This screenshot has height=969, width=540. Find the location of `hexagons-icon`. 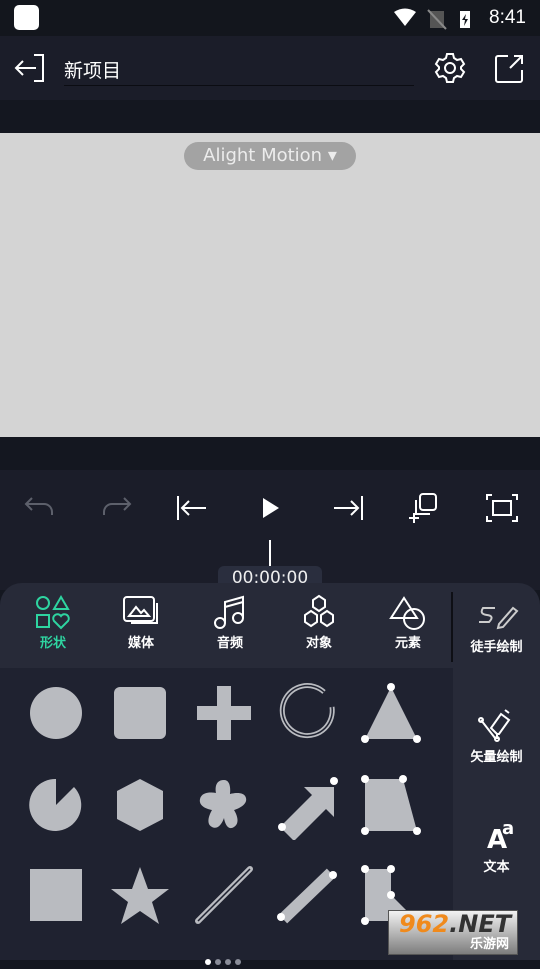

hexagons-icon is located at coordinates (319, 611).